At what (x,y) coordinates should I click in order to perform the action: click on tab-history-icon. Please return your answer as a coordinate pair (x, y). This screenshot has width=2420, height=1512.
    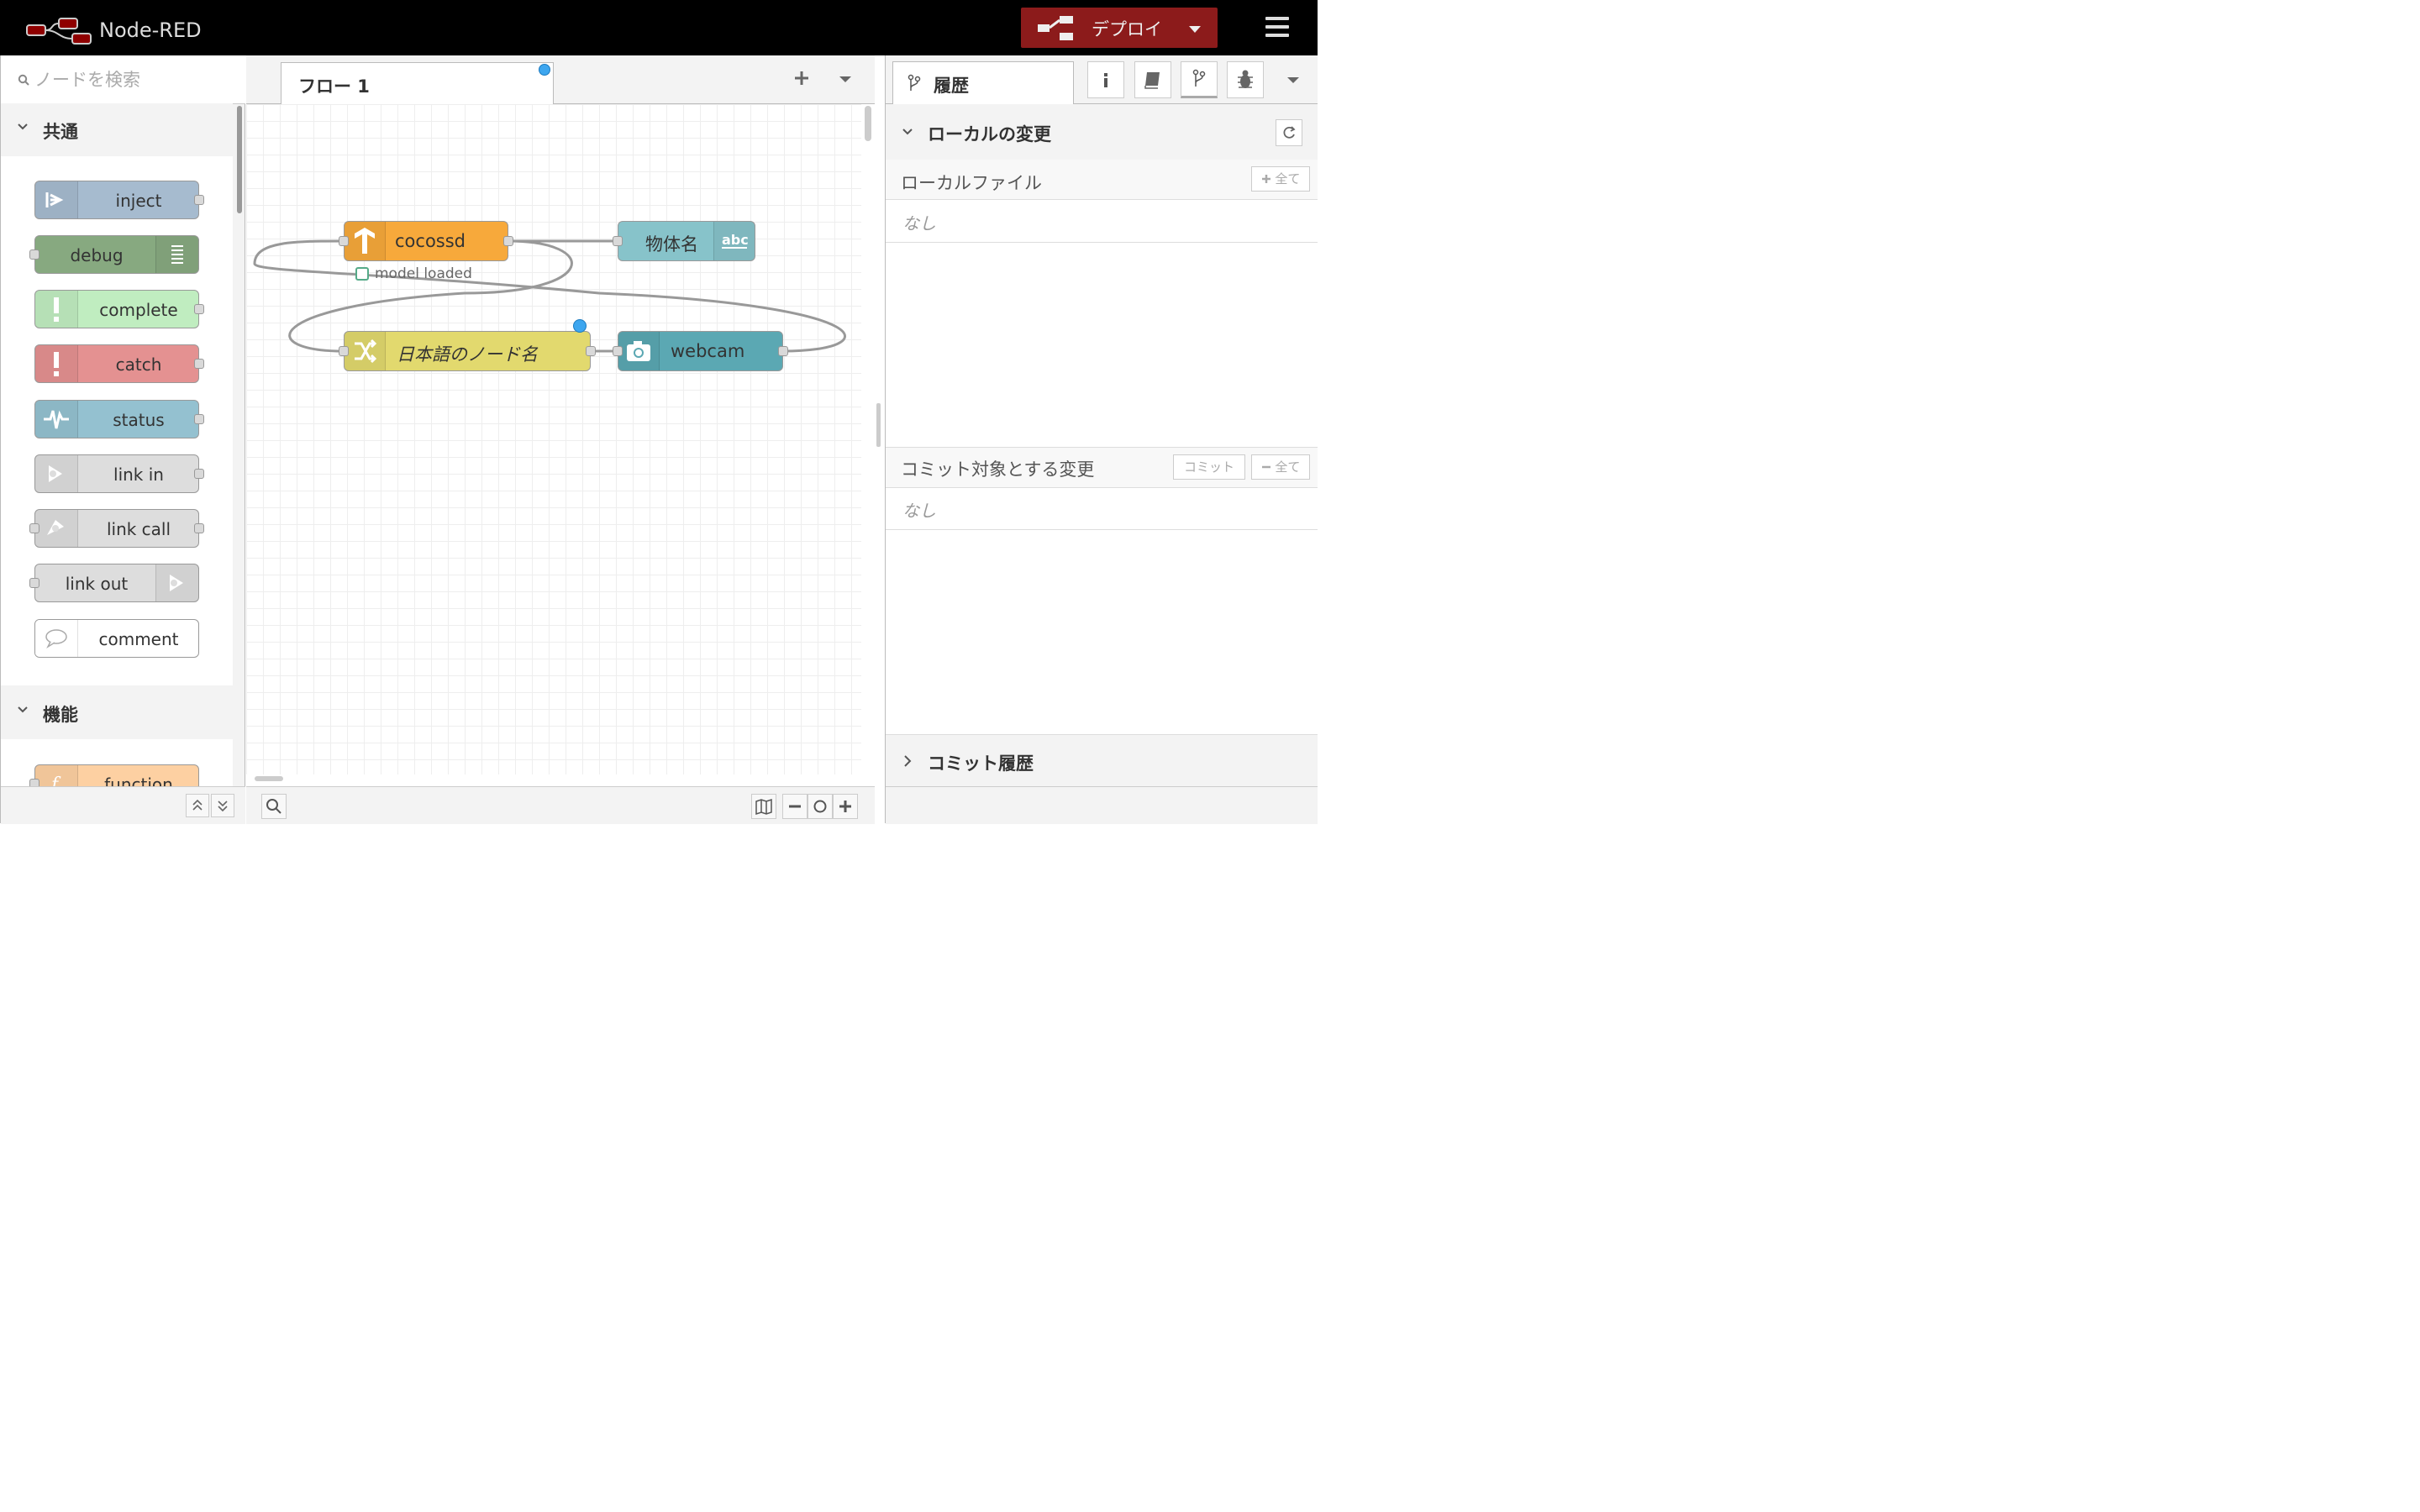
    Looking at the image, I should click on (1199, 79).